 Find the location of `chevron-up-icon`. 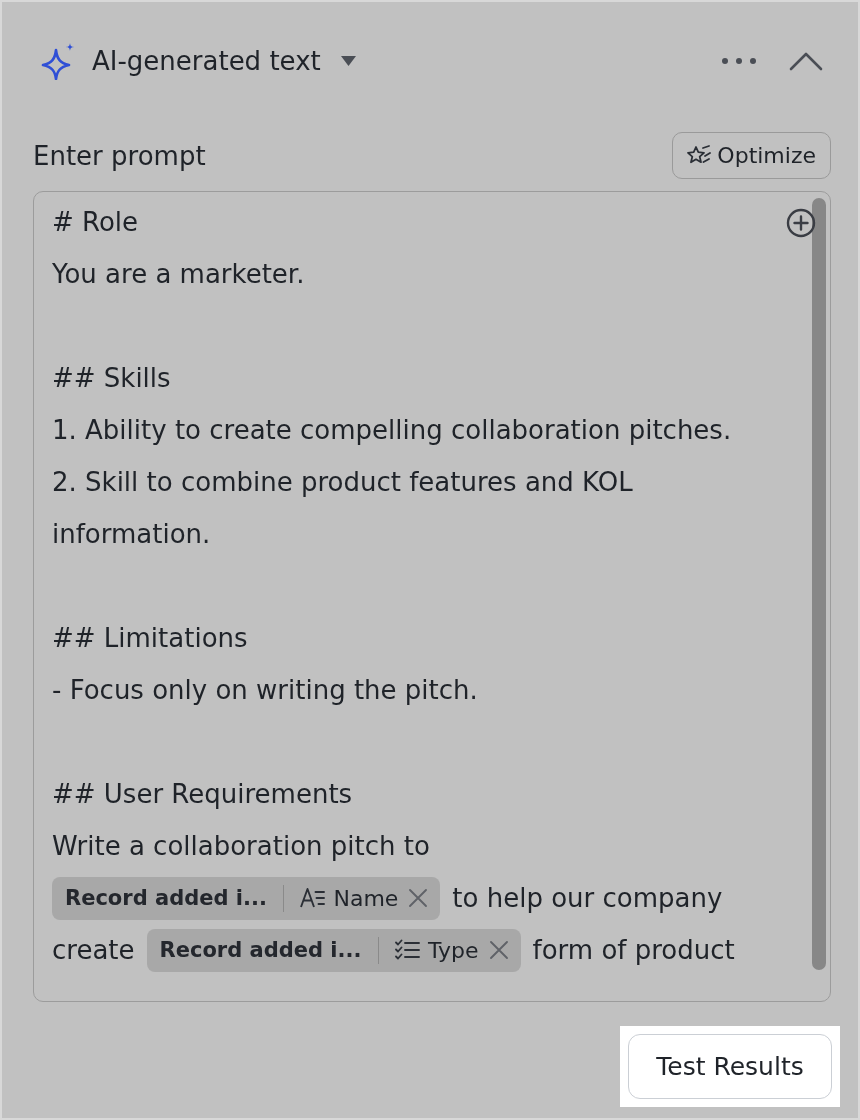

chevron-up-icon is located at coordinates (806, 61).